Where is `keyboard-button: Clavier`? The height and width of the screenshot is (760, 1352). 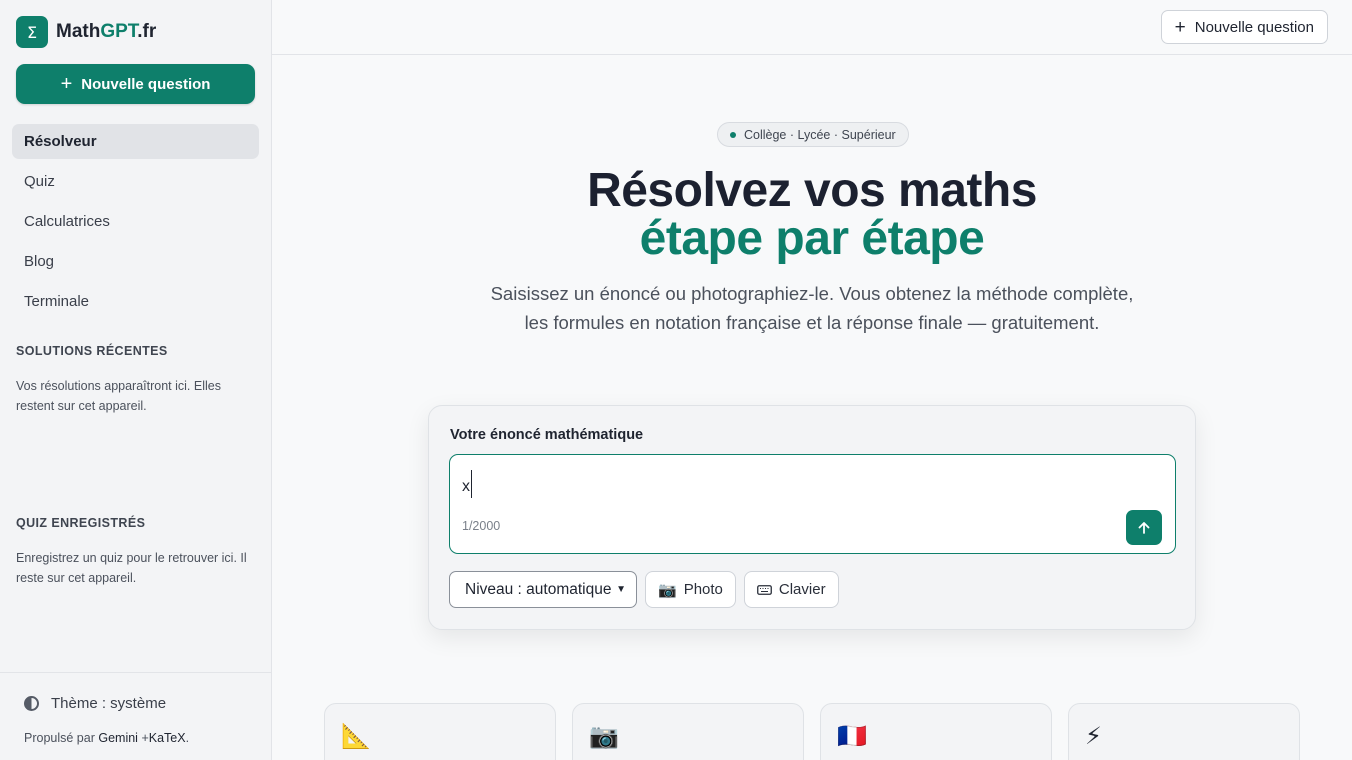
keyboard-button: Clavier is located at coordinates (791, 589).